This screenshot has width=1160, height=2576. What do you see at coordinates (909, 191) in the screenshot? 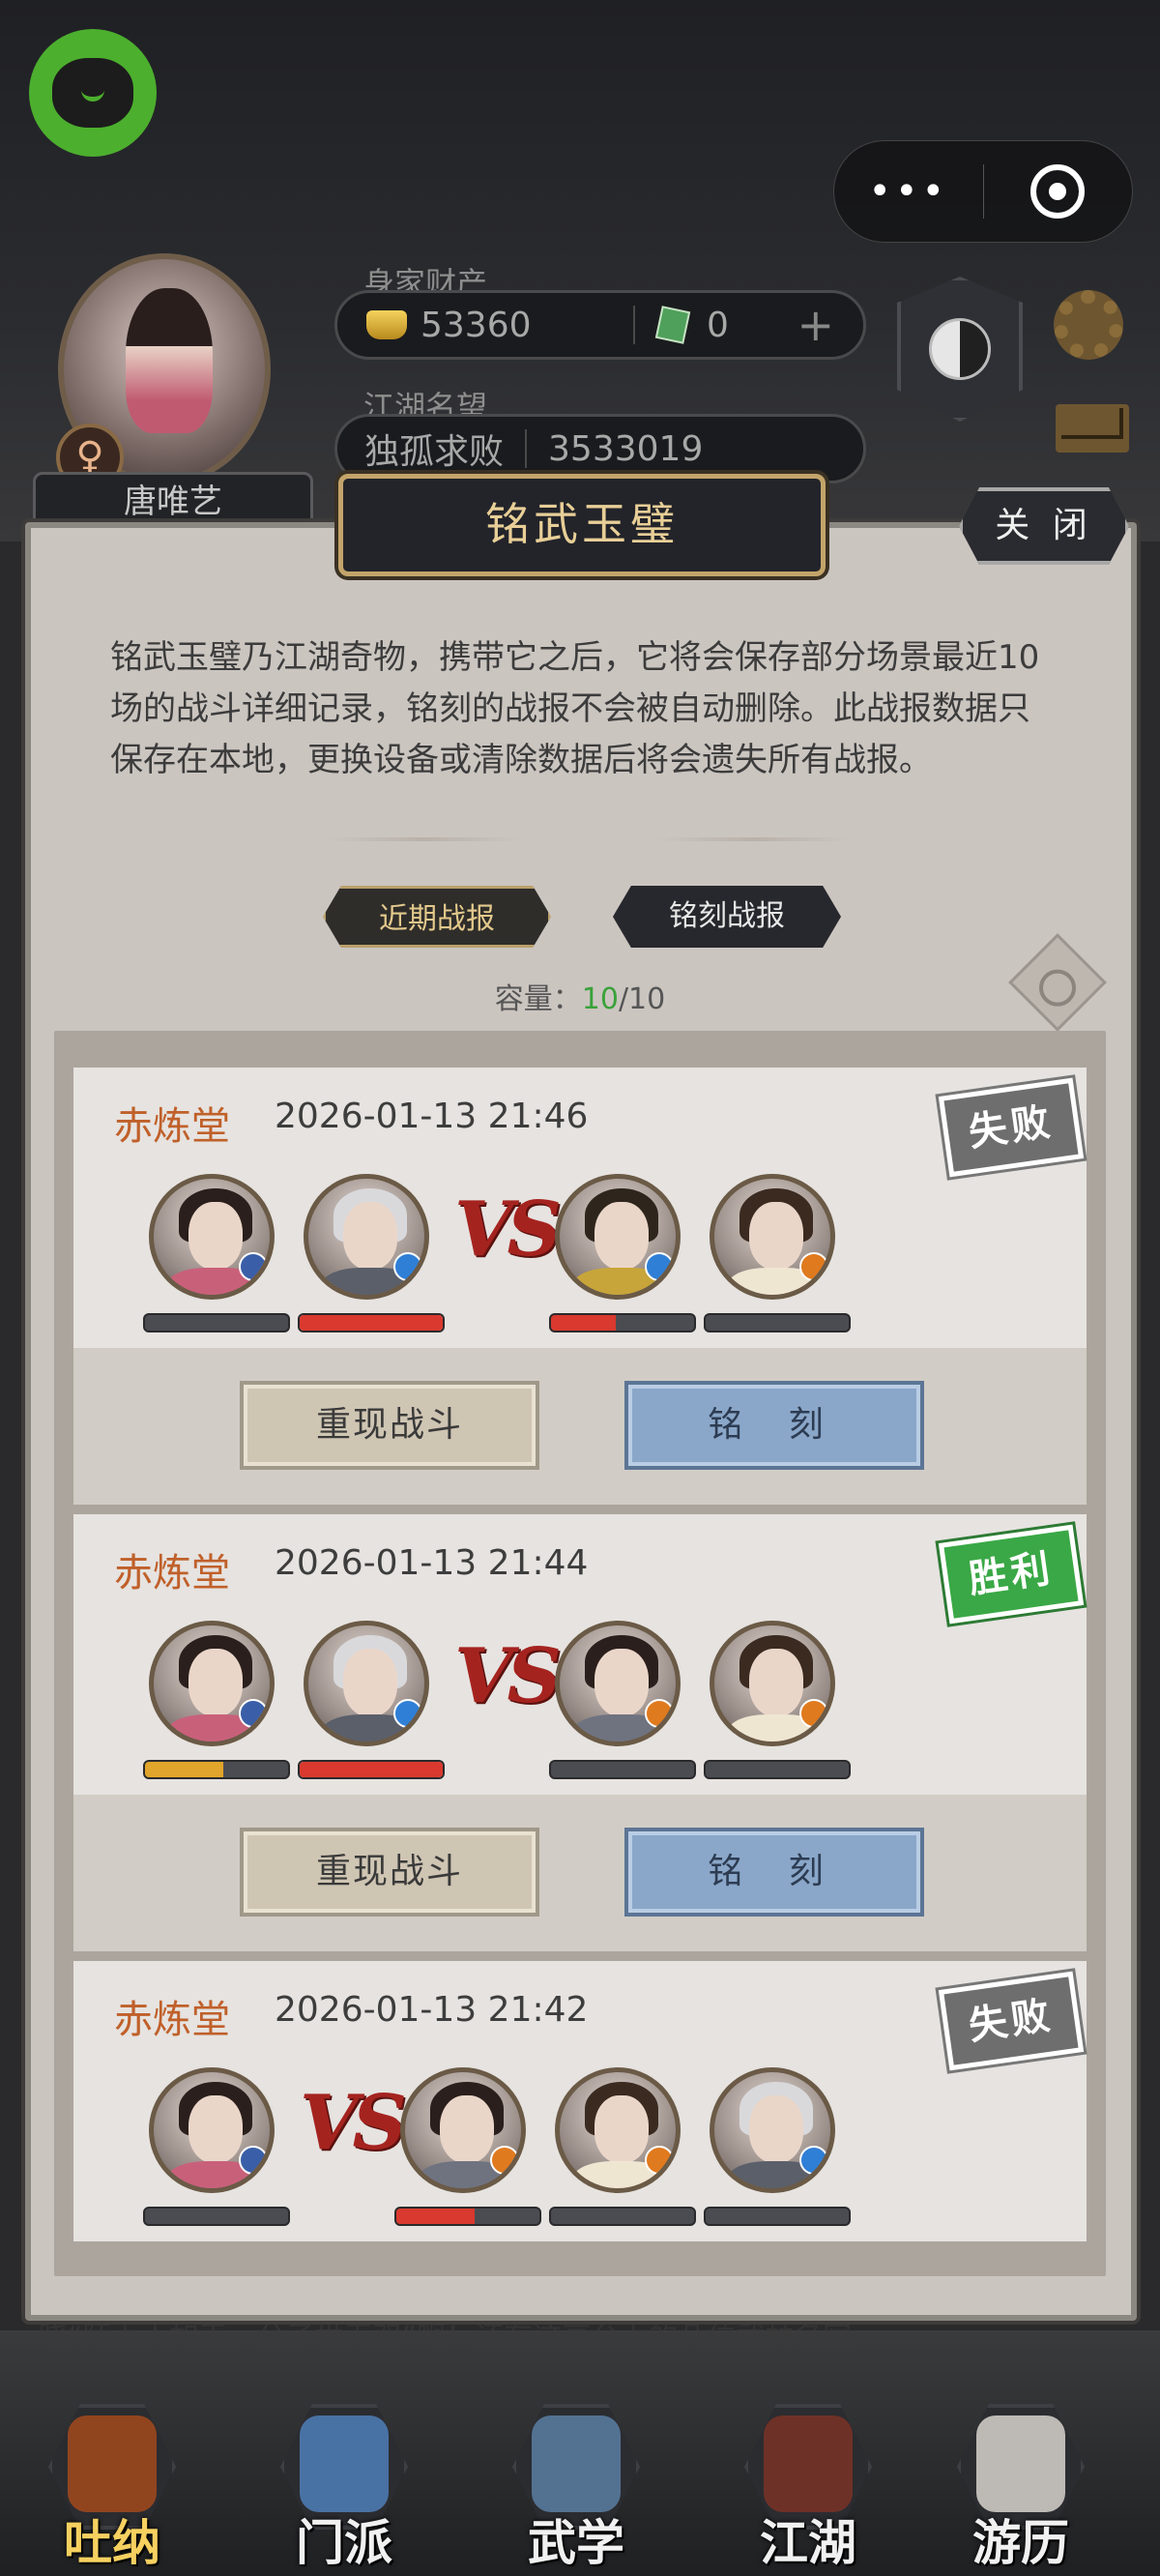
I see `more-icon: •••` at bounding box center [909, 191].